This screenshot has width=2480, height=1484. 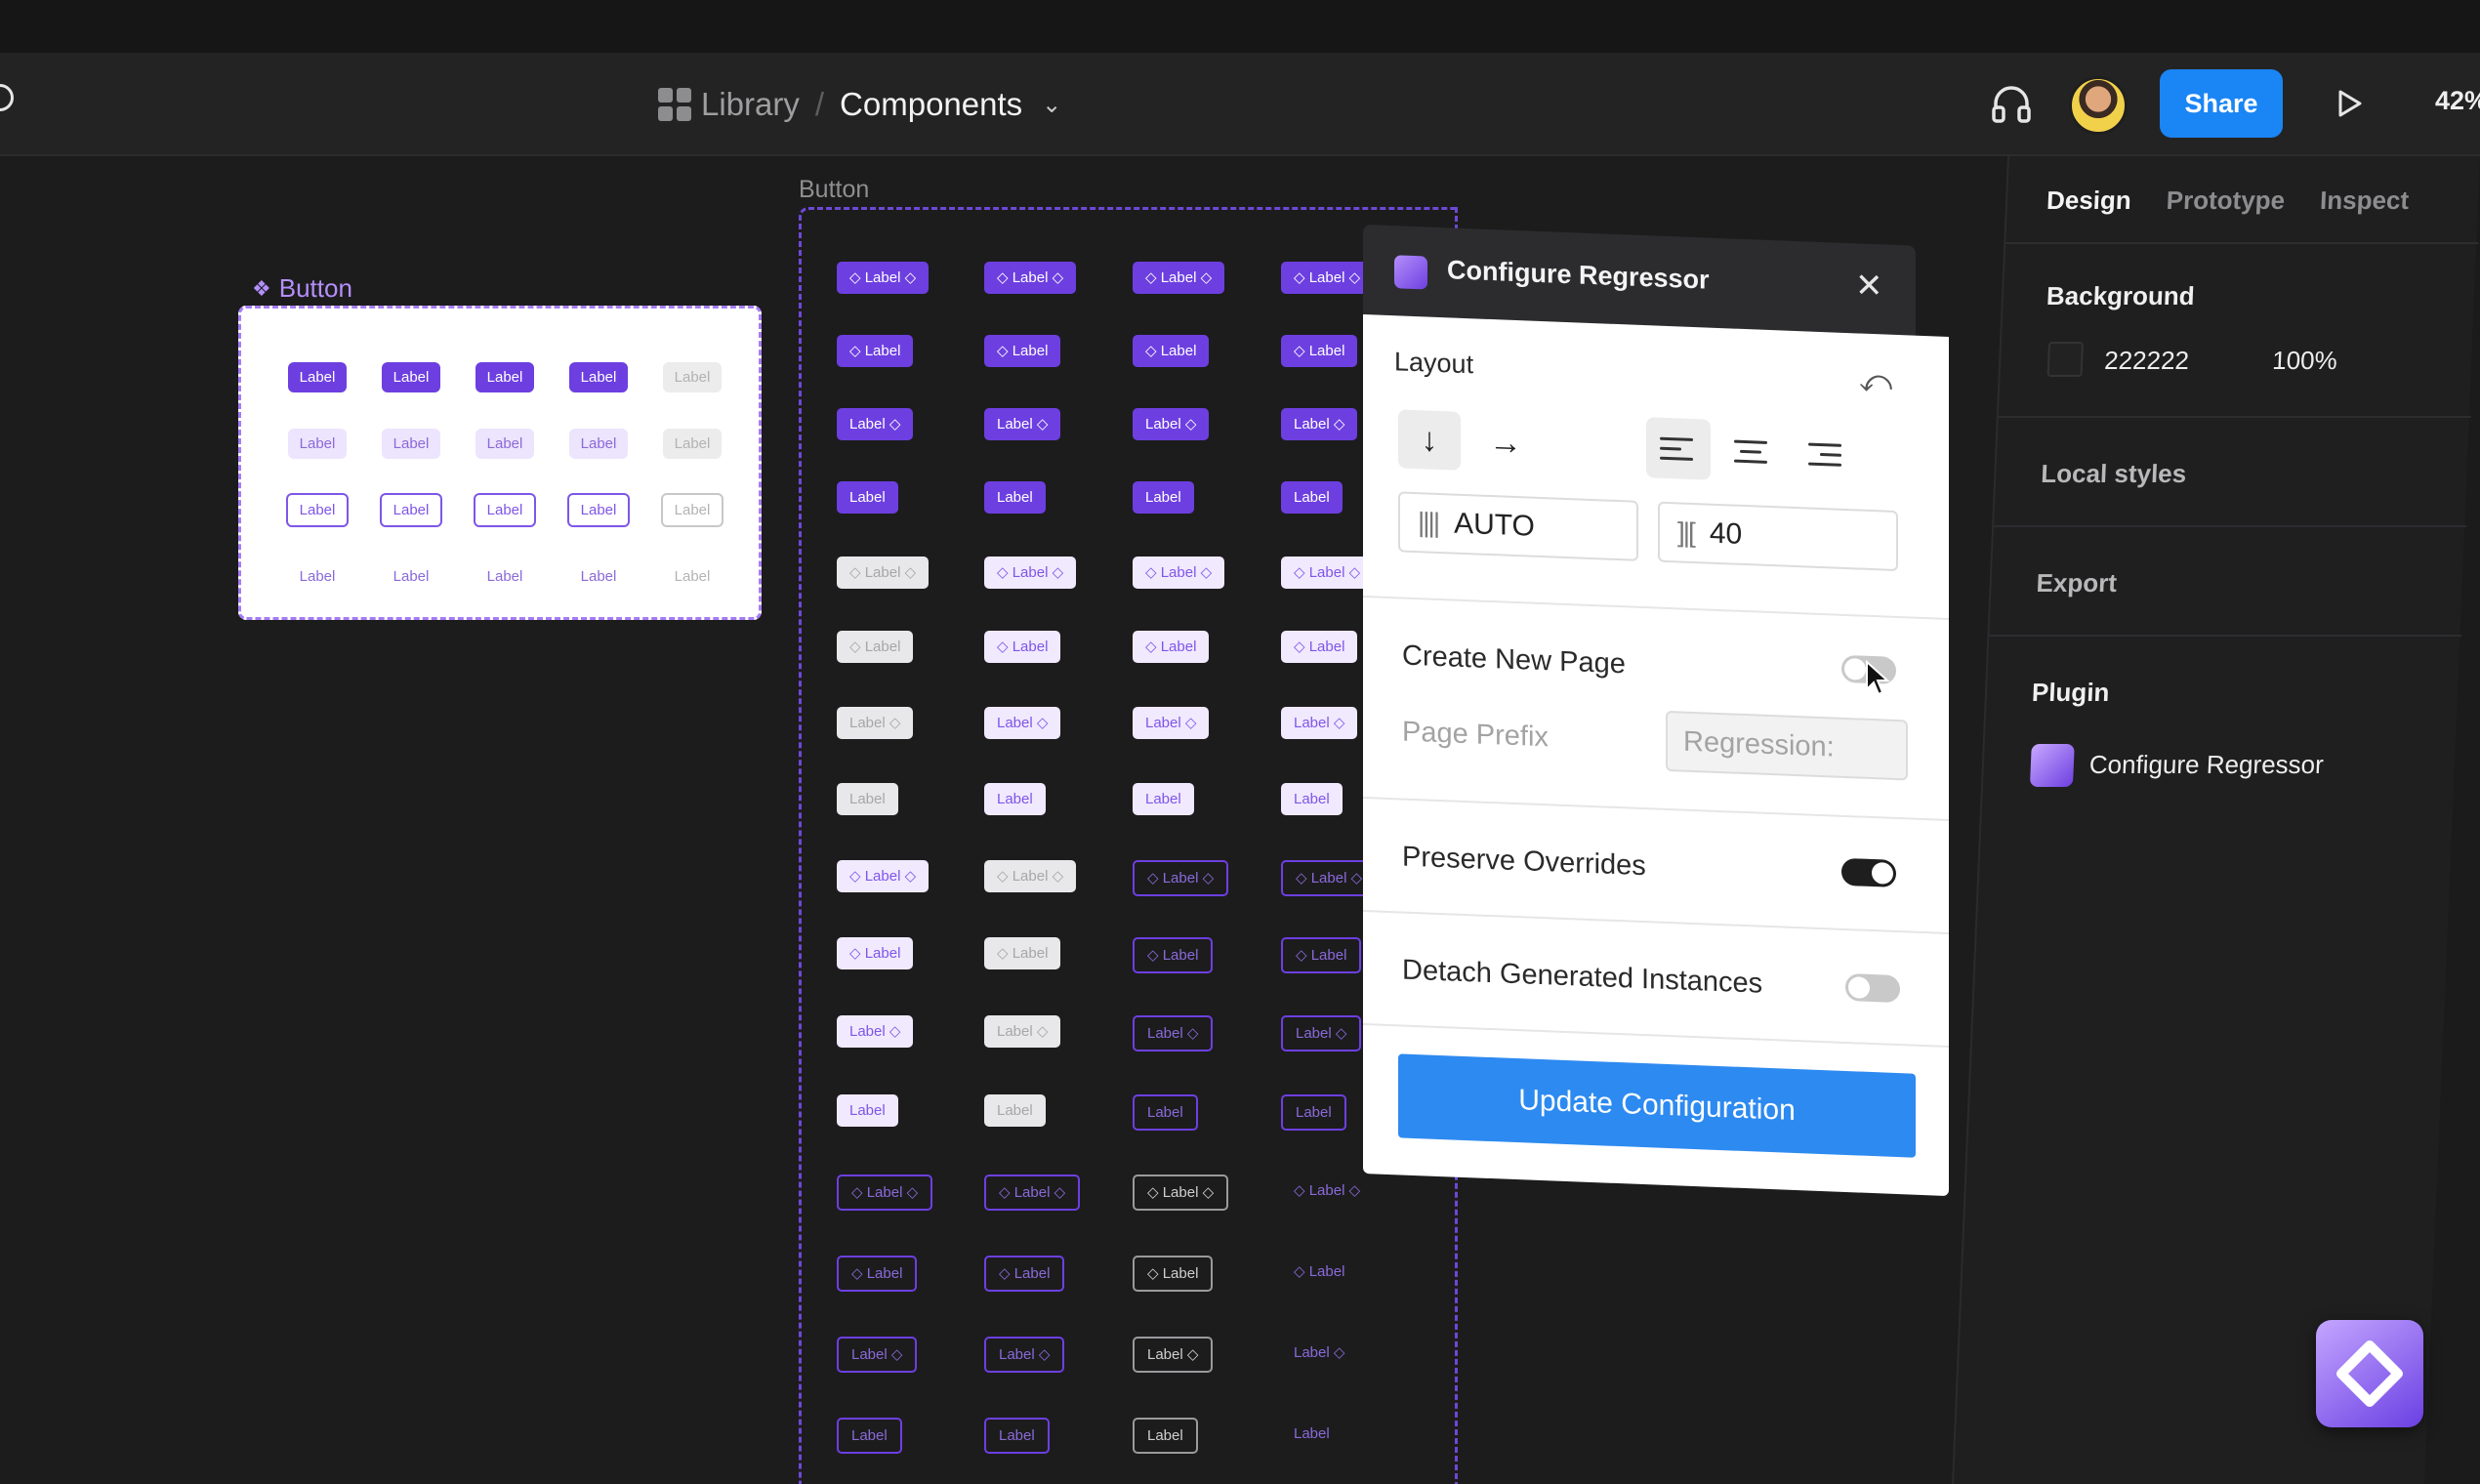 What do you see at coordinates (1505, 443) in the screenshot?
I see `direction-horizontal-button: →` at bounding box center [1505, 443].